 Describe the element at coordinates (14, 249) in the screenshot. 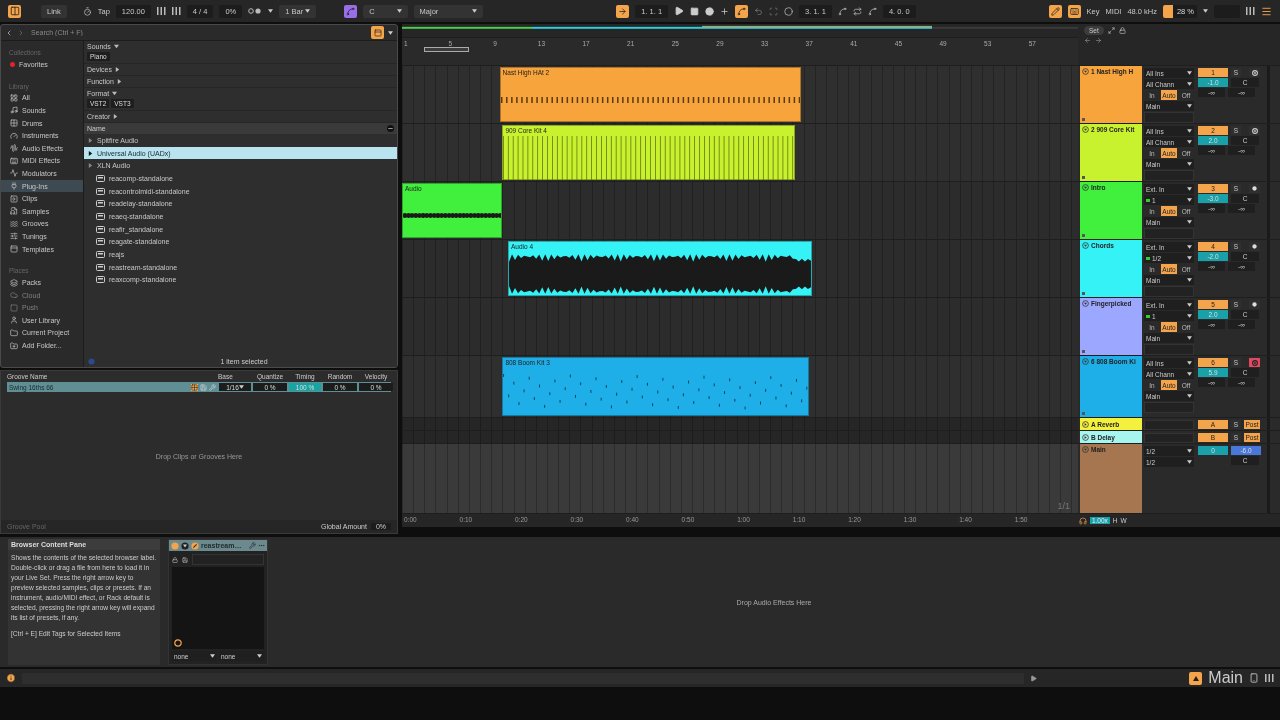

I see `panel-icon` at that location.